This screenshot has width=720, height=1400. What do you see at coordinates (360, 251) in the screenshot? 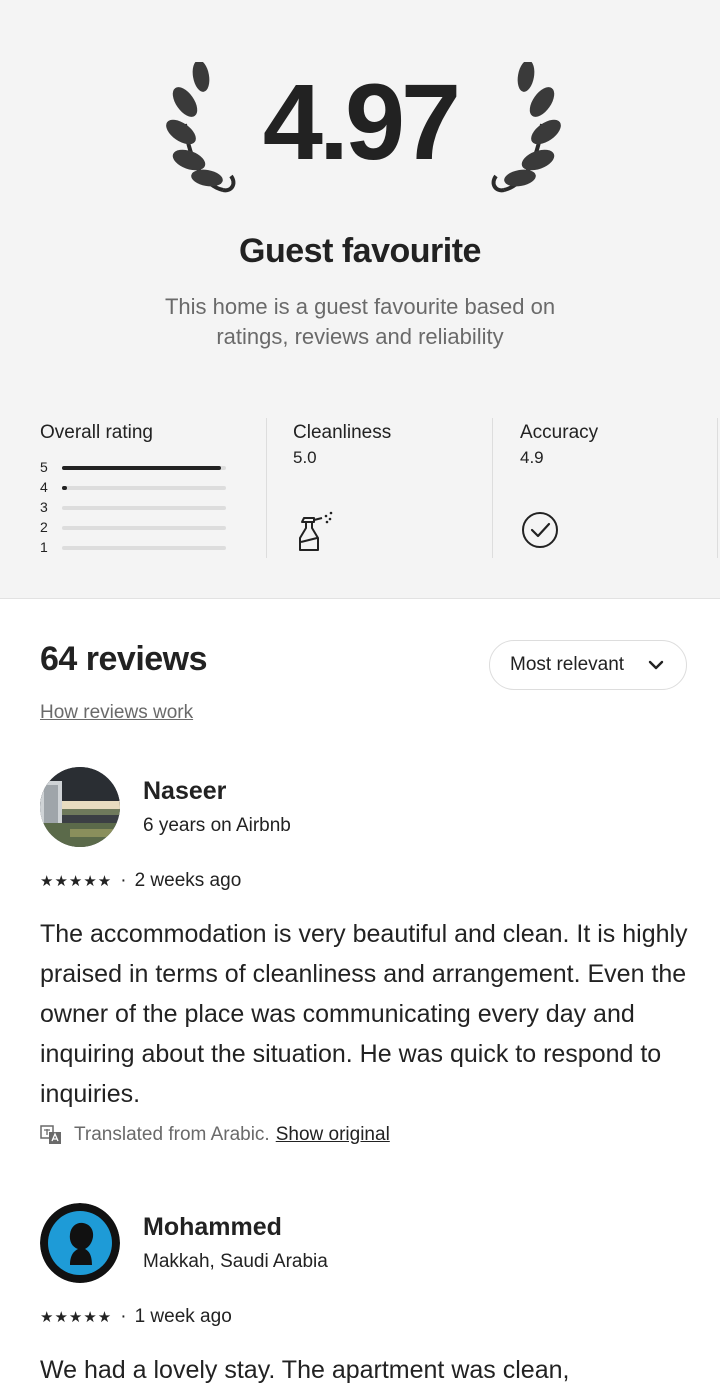
I see `guest-favourite-title: Guest favourite` at bounding box center [360, 251].